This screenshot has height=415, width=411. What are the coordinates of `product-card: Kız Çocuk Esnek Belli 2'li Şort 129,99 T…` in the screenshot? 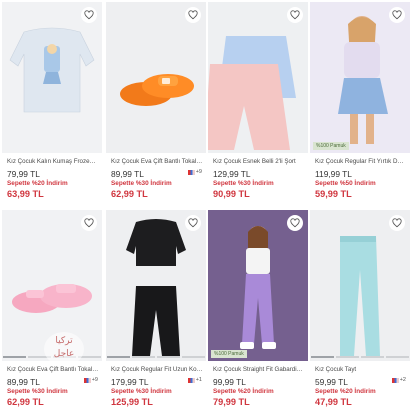 It's located at (258, 105).